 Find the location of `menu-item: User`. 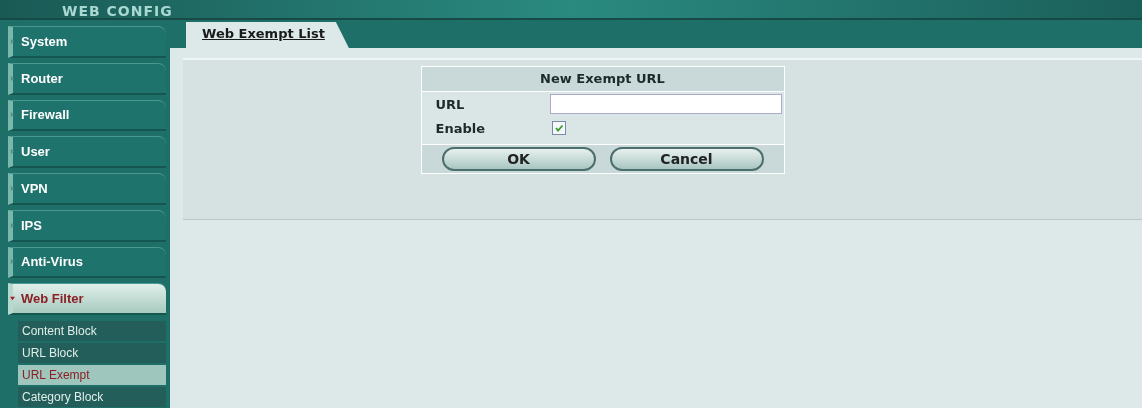

menu-item: User is located at coordinates (87, 152).